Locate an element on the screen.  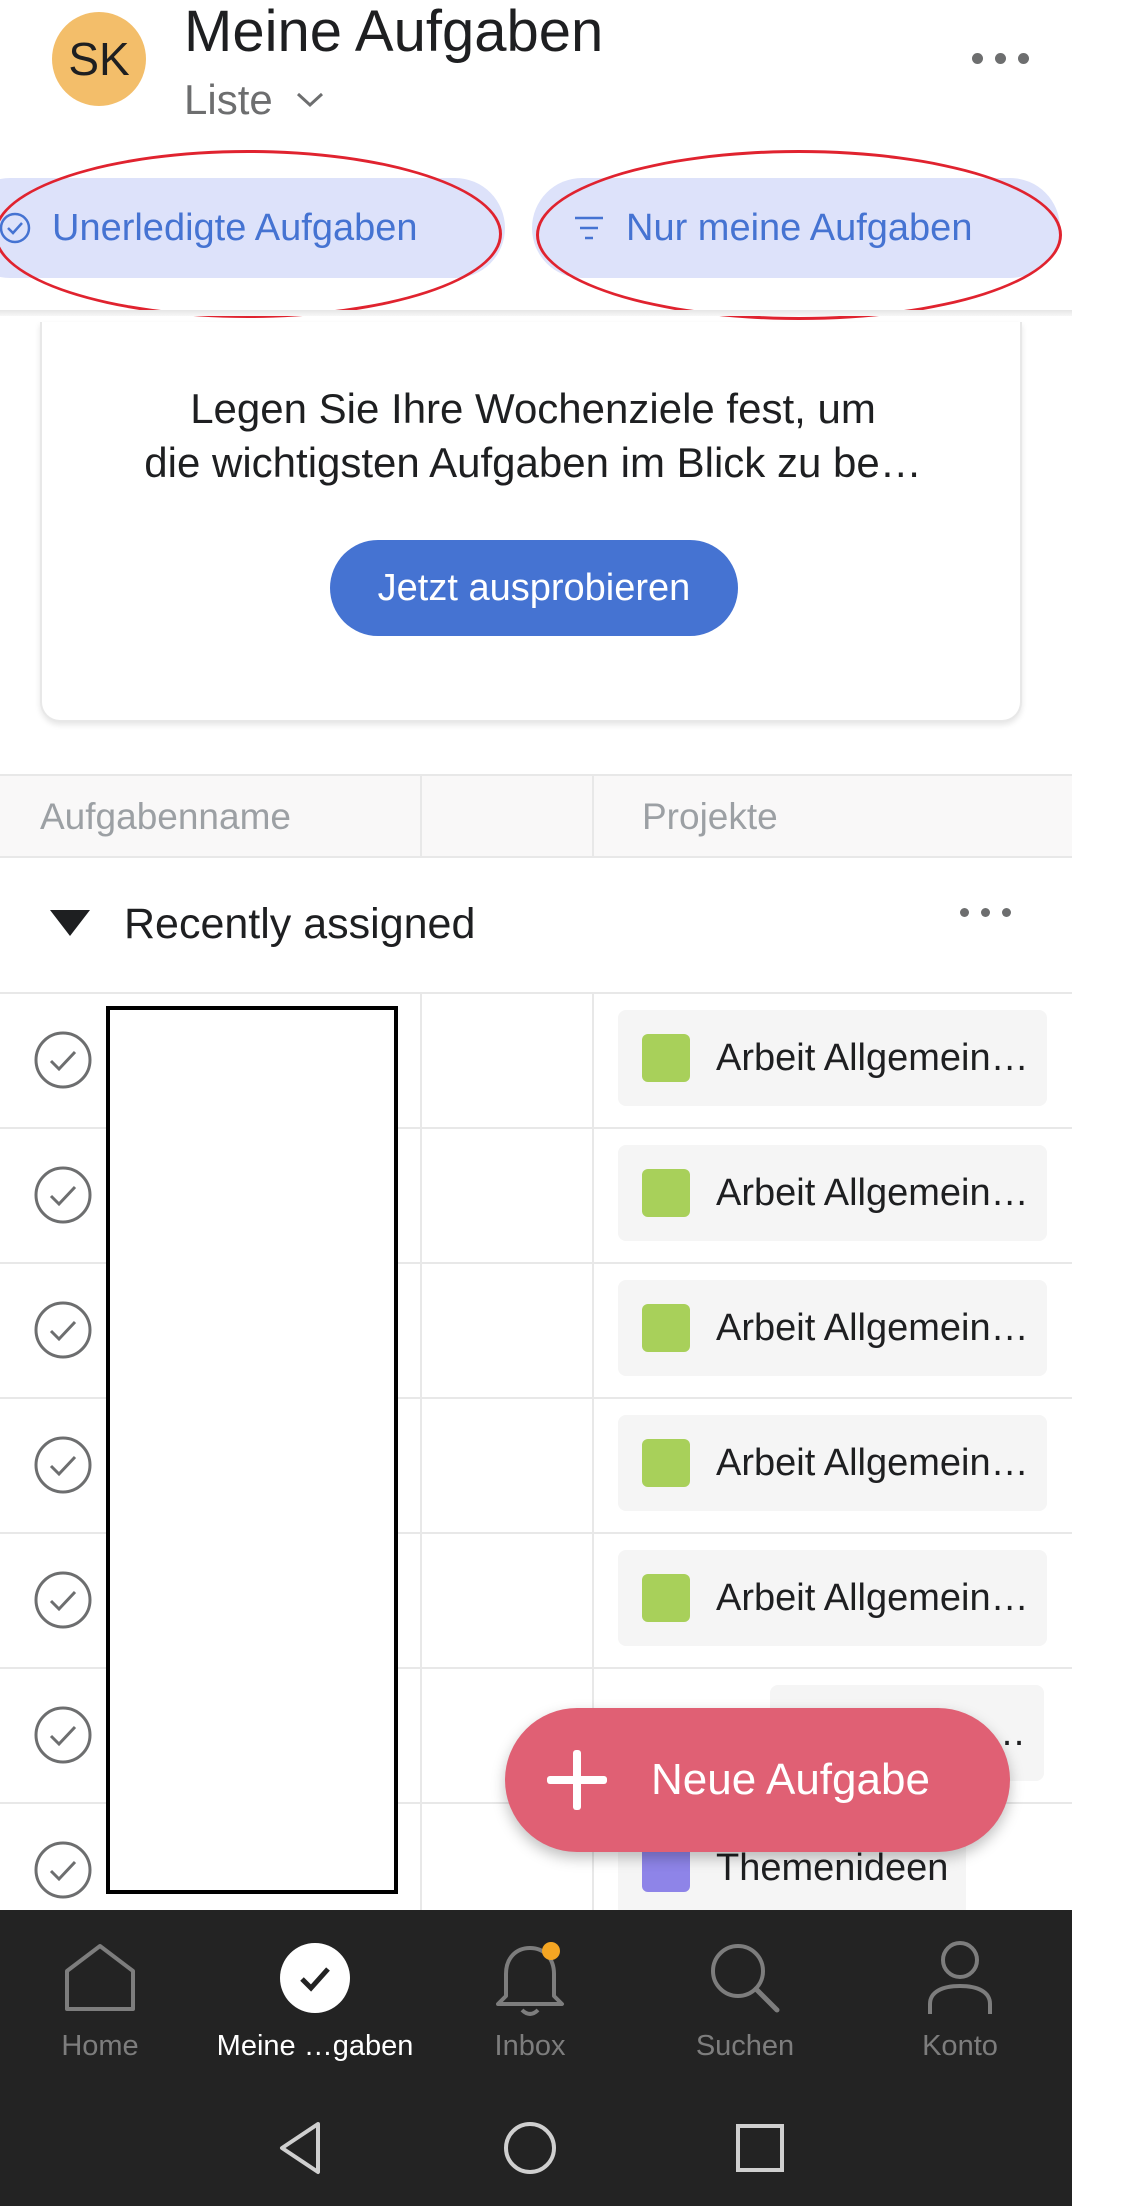
nav-tab-account: Konto is located at coordinates (960, 1999).